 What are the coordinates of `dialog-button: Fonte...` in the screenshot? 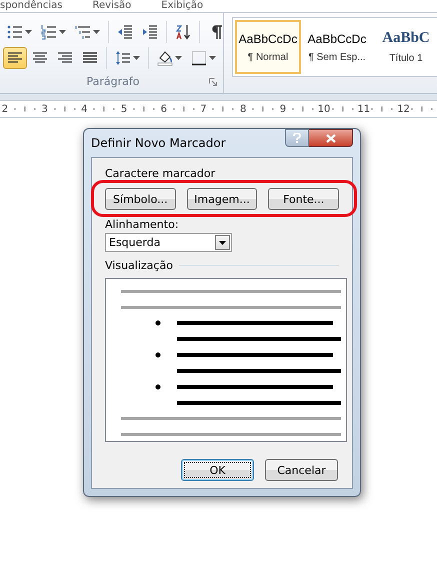 It's located at (304, 199).